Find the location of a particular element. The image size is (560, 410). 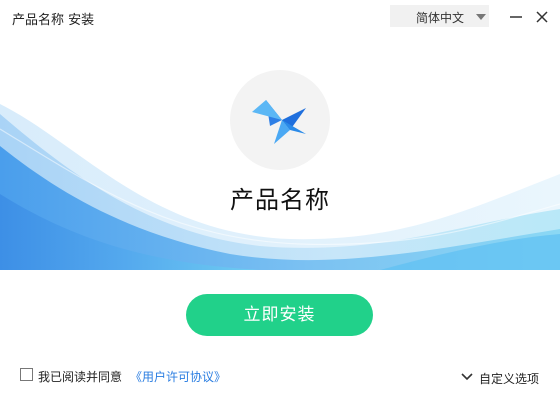

close-icon is located at coordinates (542, 17).